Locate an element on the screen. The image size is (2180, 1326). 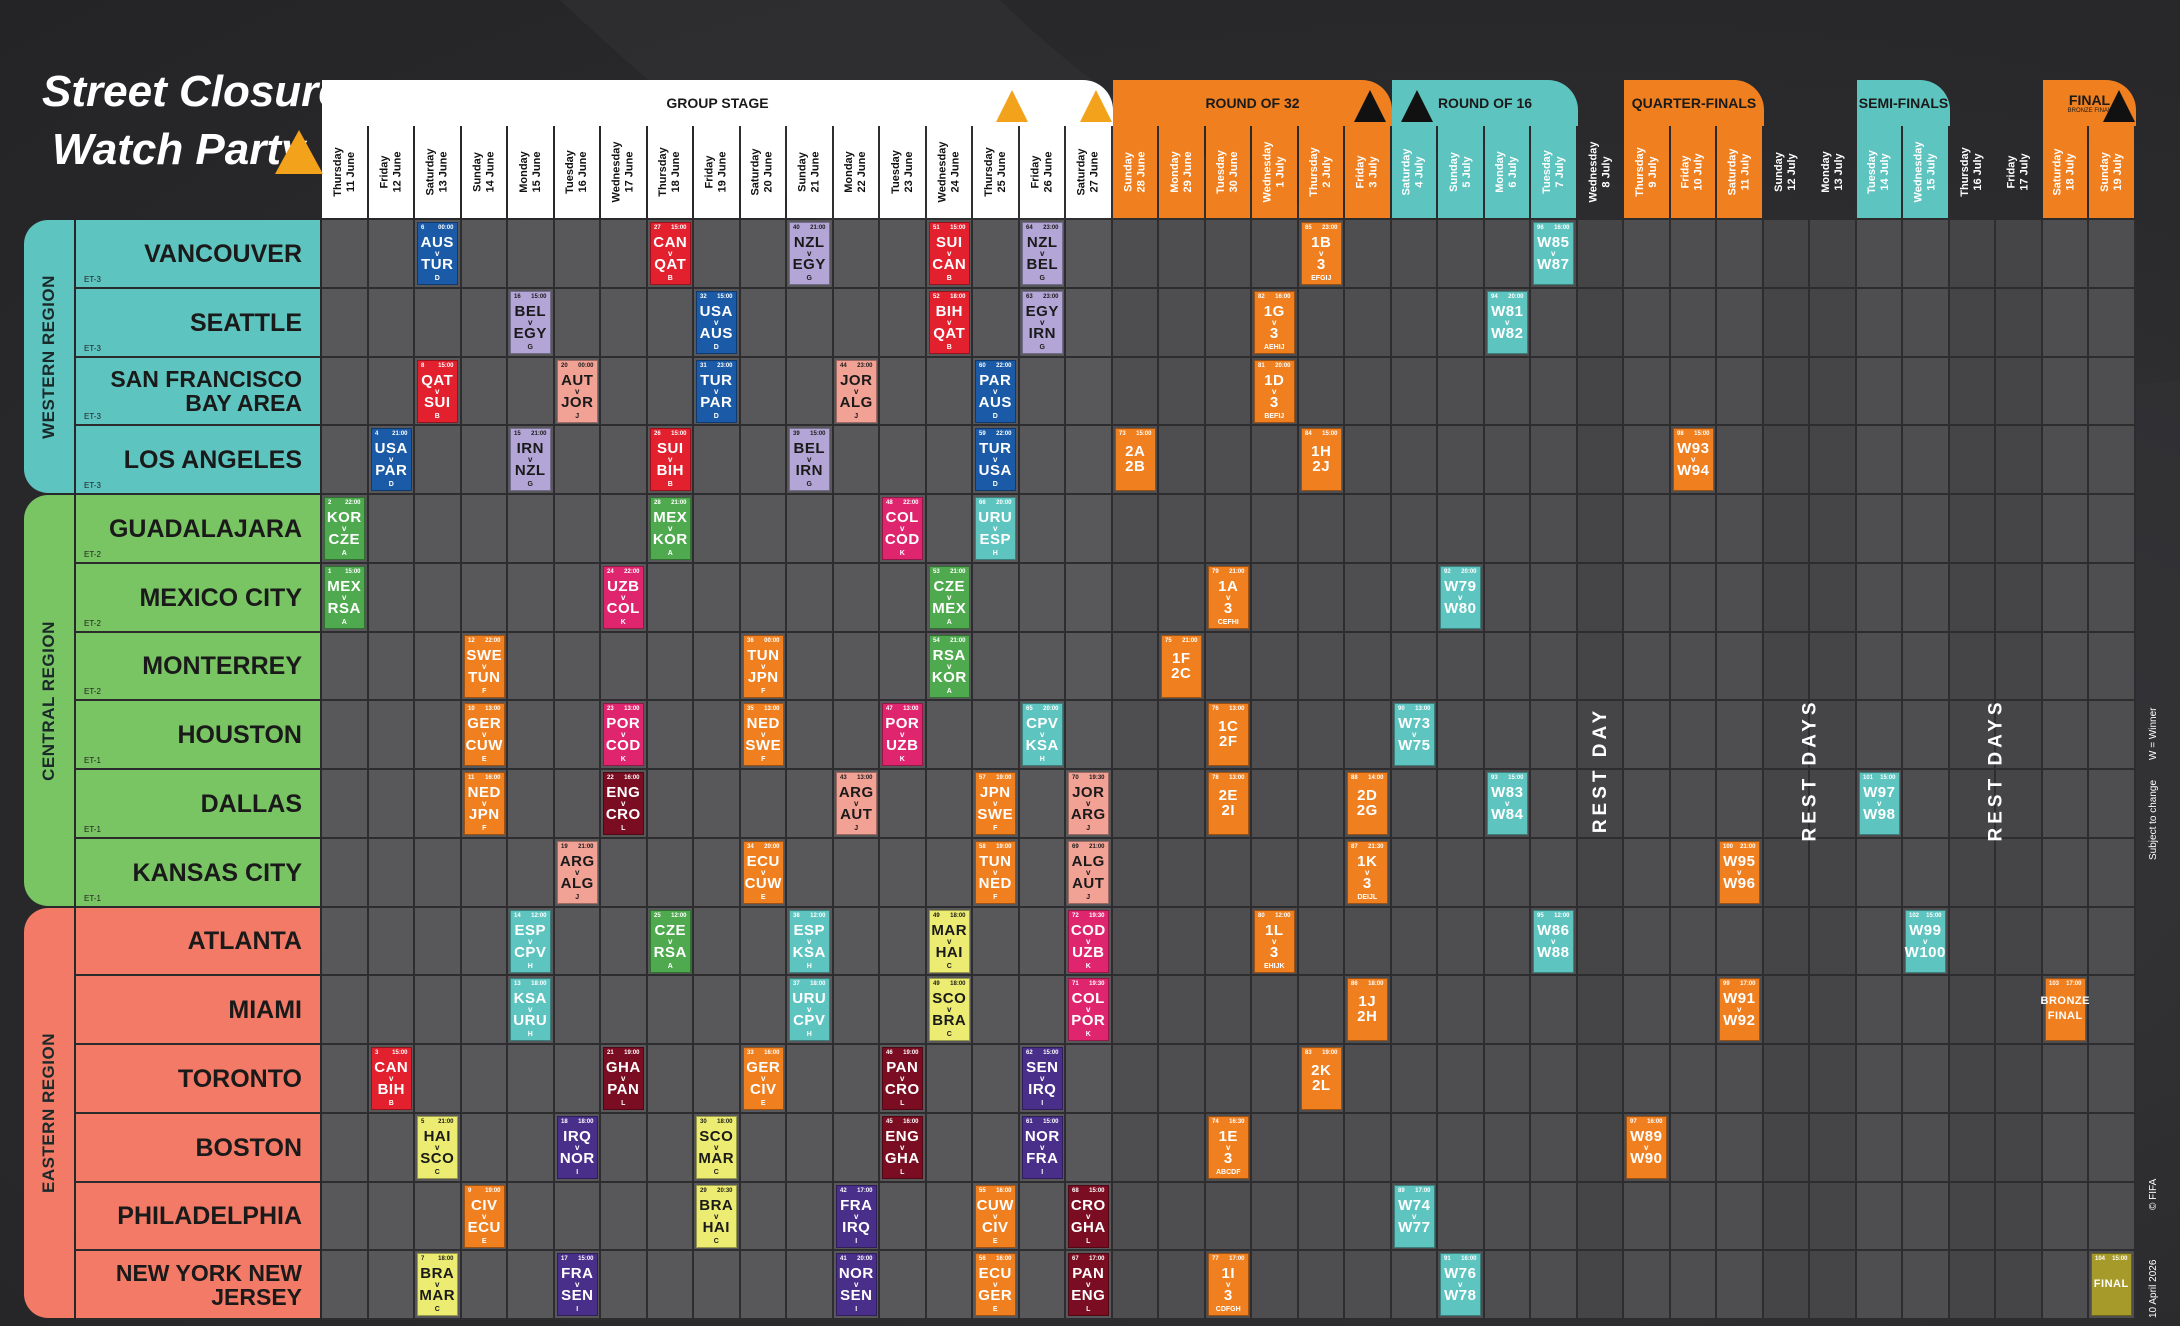
match-tile: 54 21:00 RSA v KOR A is located at coordinates (949, 666).